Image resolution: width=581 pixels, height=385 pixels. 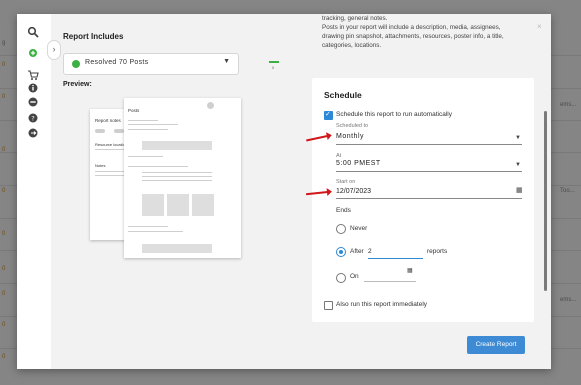 What do you see at coordinates (108, 120) in the screenshot?
I see `preview-page-title: Report notes` at bounding box center [108, 120].